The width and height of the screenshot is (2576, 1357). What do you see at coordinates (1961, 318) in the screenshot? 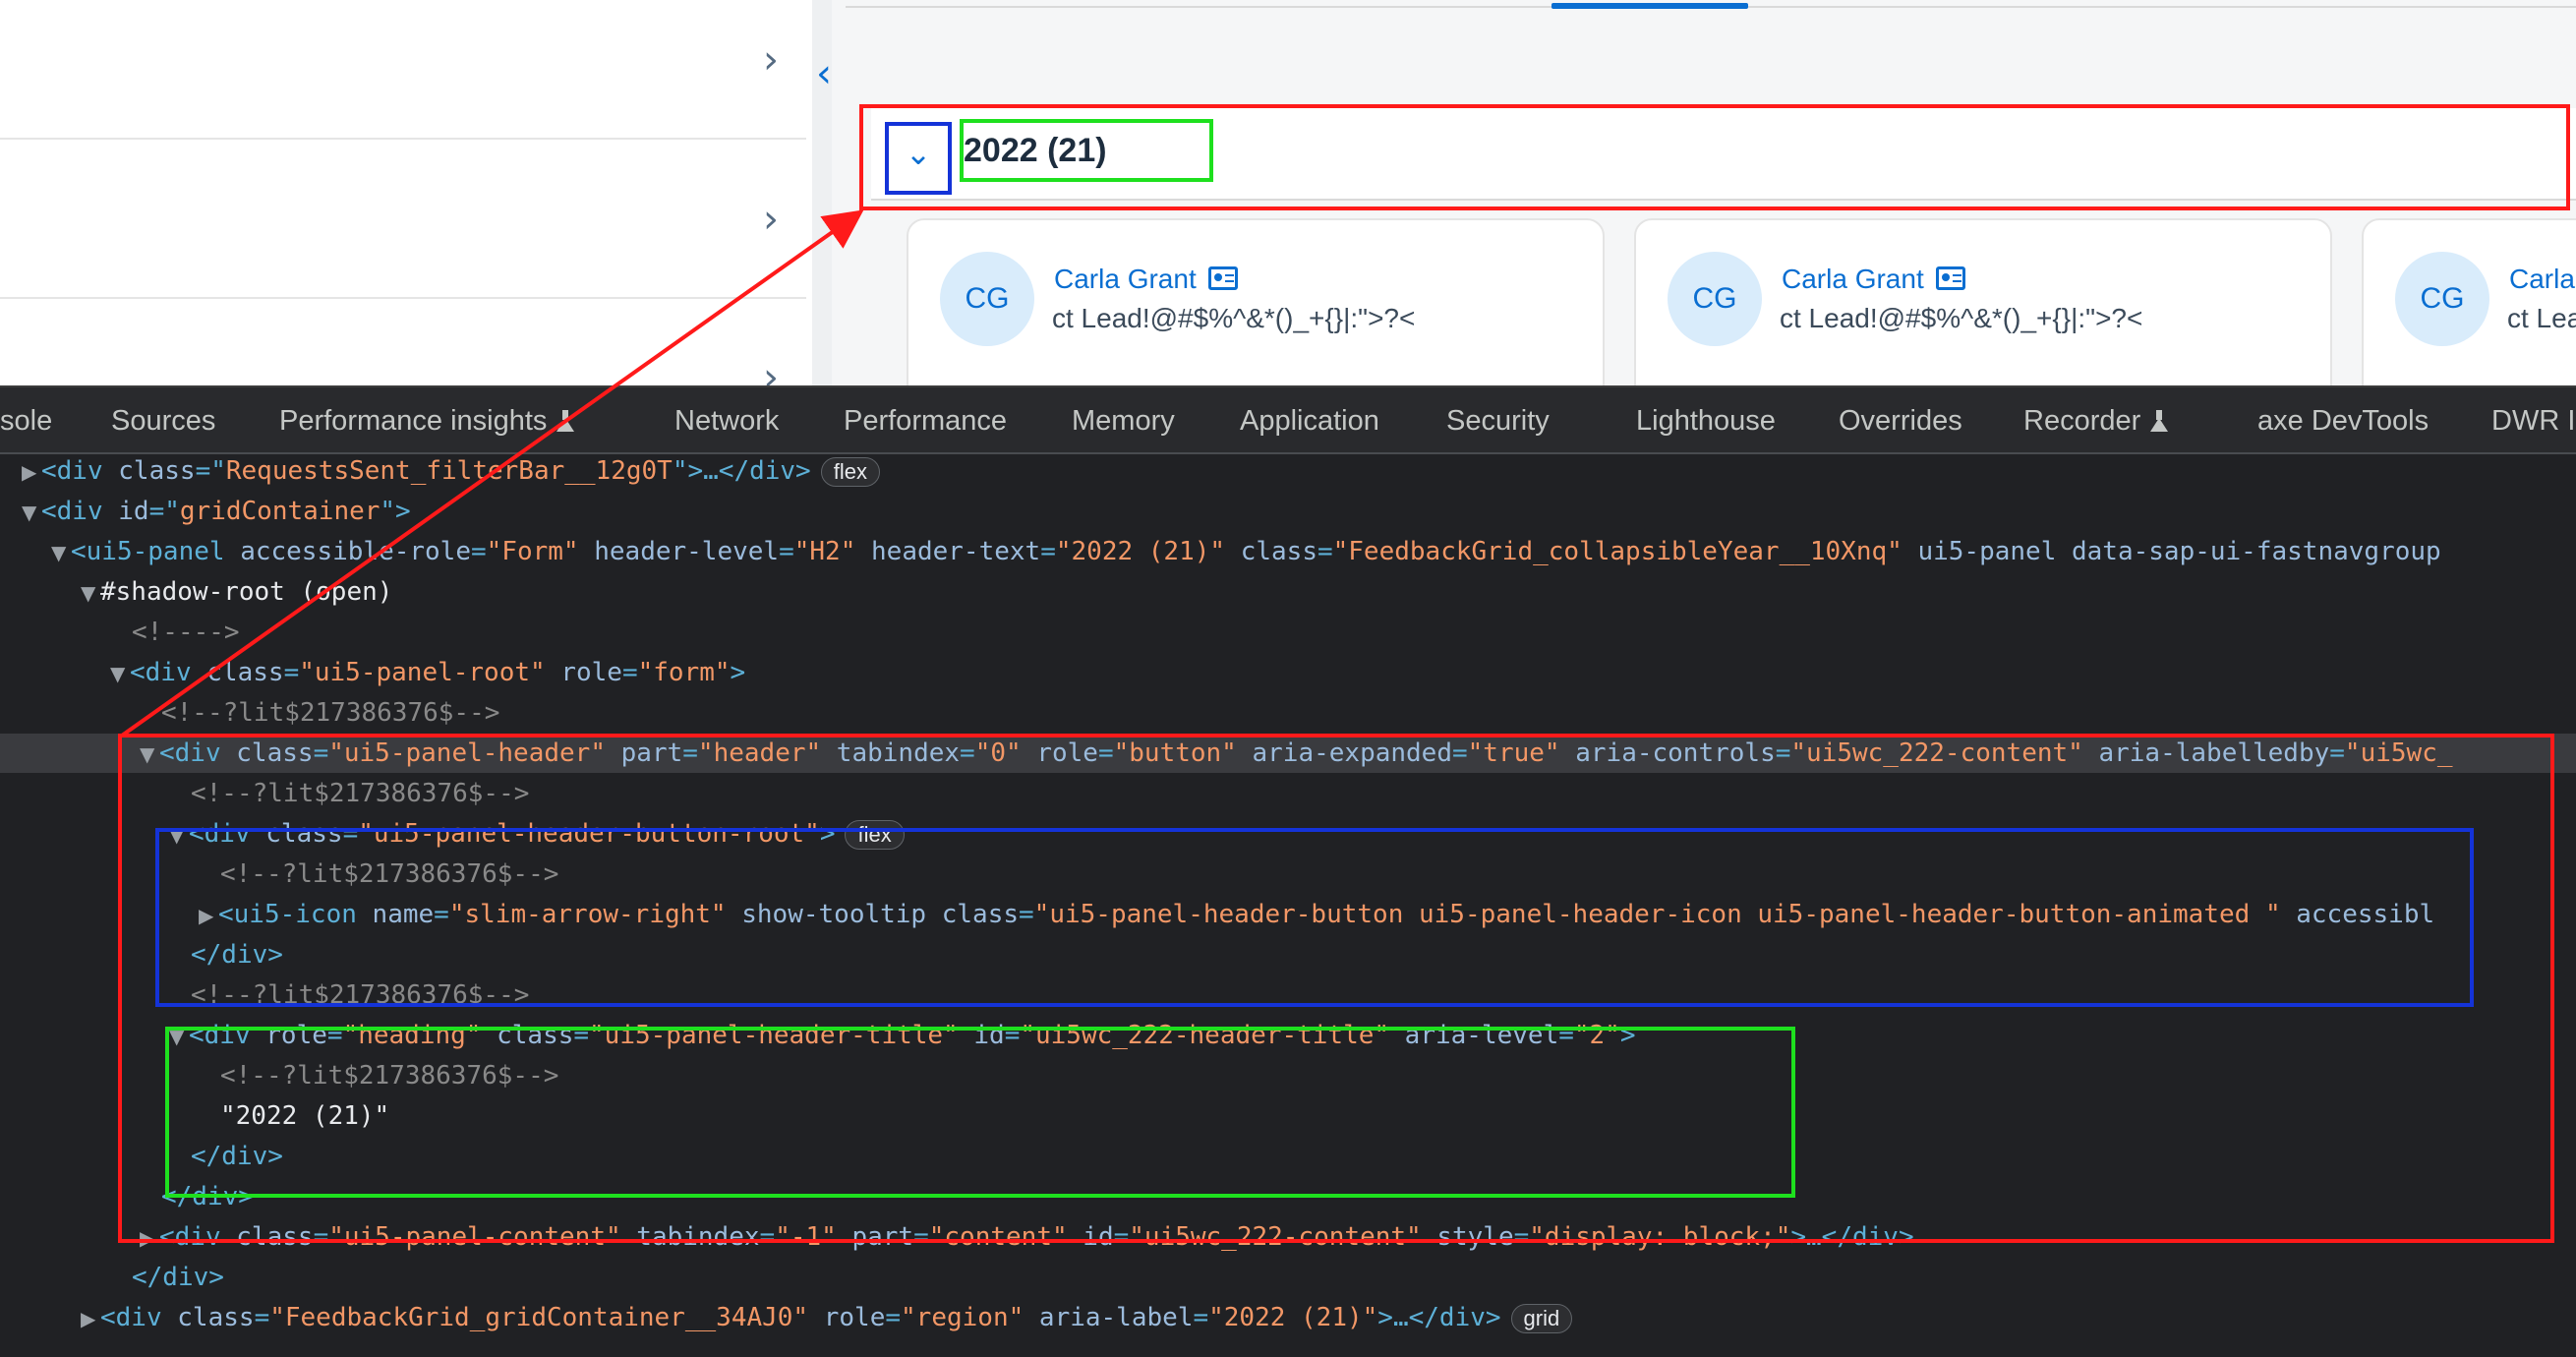
I see `card-subtitle: ct Lead!@#$%^&*()_+{}|:">?<` at bounding box center [1961, 318].